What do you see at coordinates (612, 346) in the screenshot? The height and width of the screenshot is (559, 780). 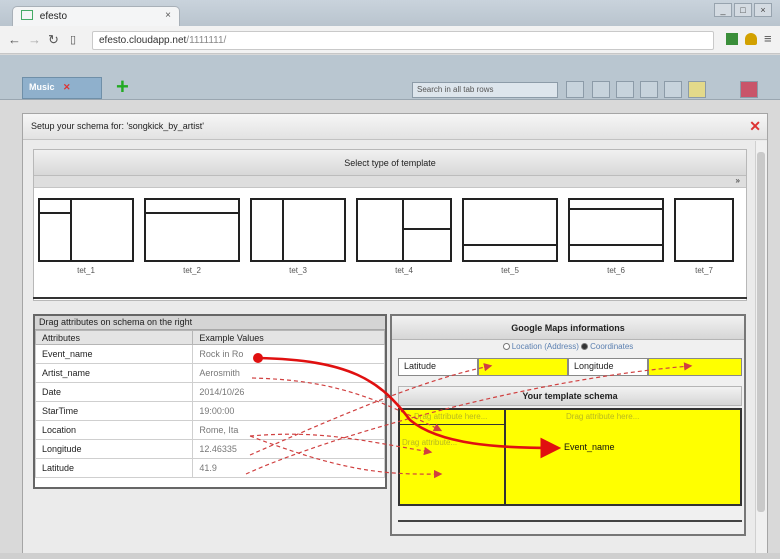 I see `radio-coordinates-label: Coordinates` at bounding box center [612, 346].